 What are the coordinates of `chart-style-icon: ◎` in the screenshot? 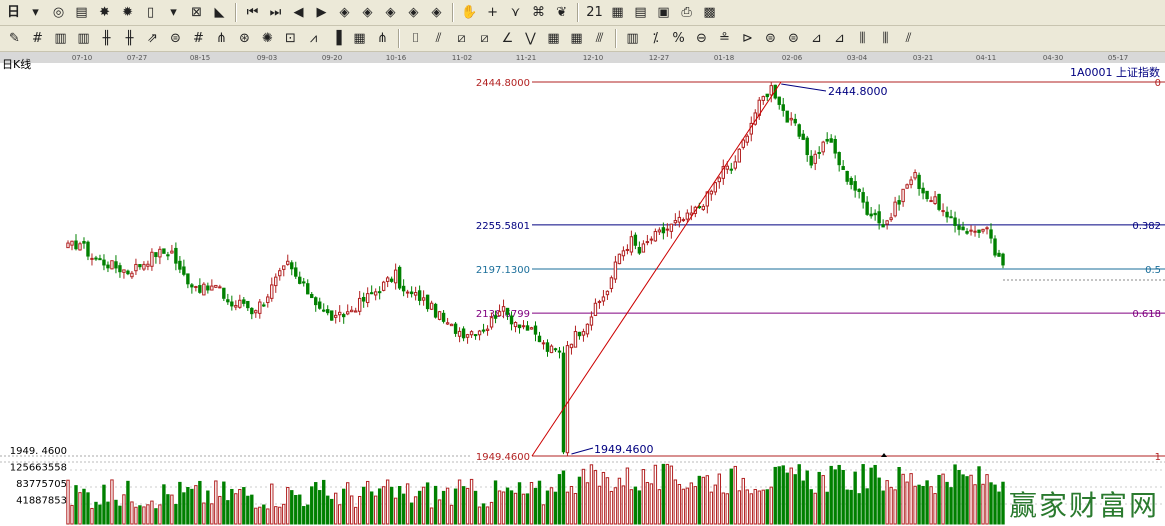 It's located at (58, 12).